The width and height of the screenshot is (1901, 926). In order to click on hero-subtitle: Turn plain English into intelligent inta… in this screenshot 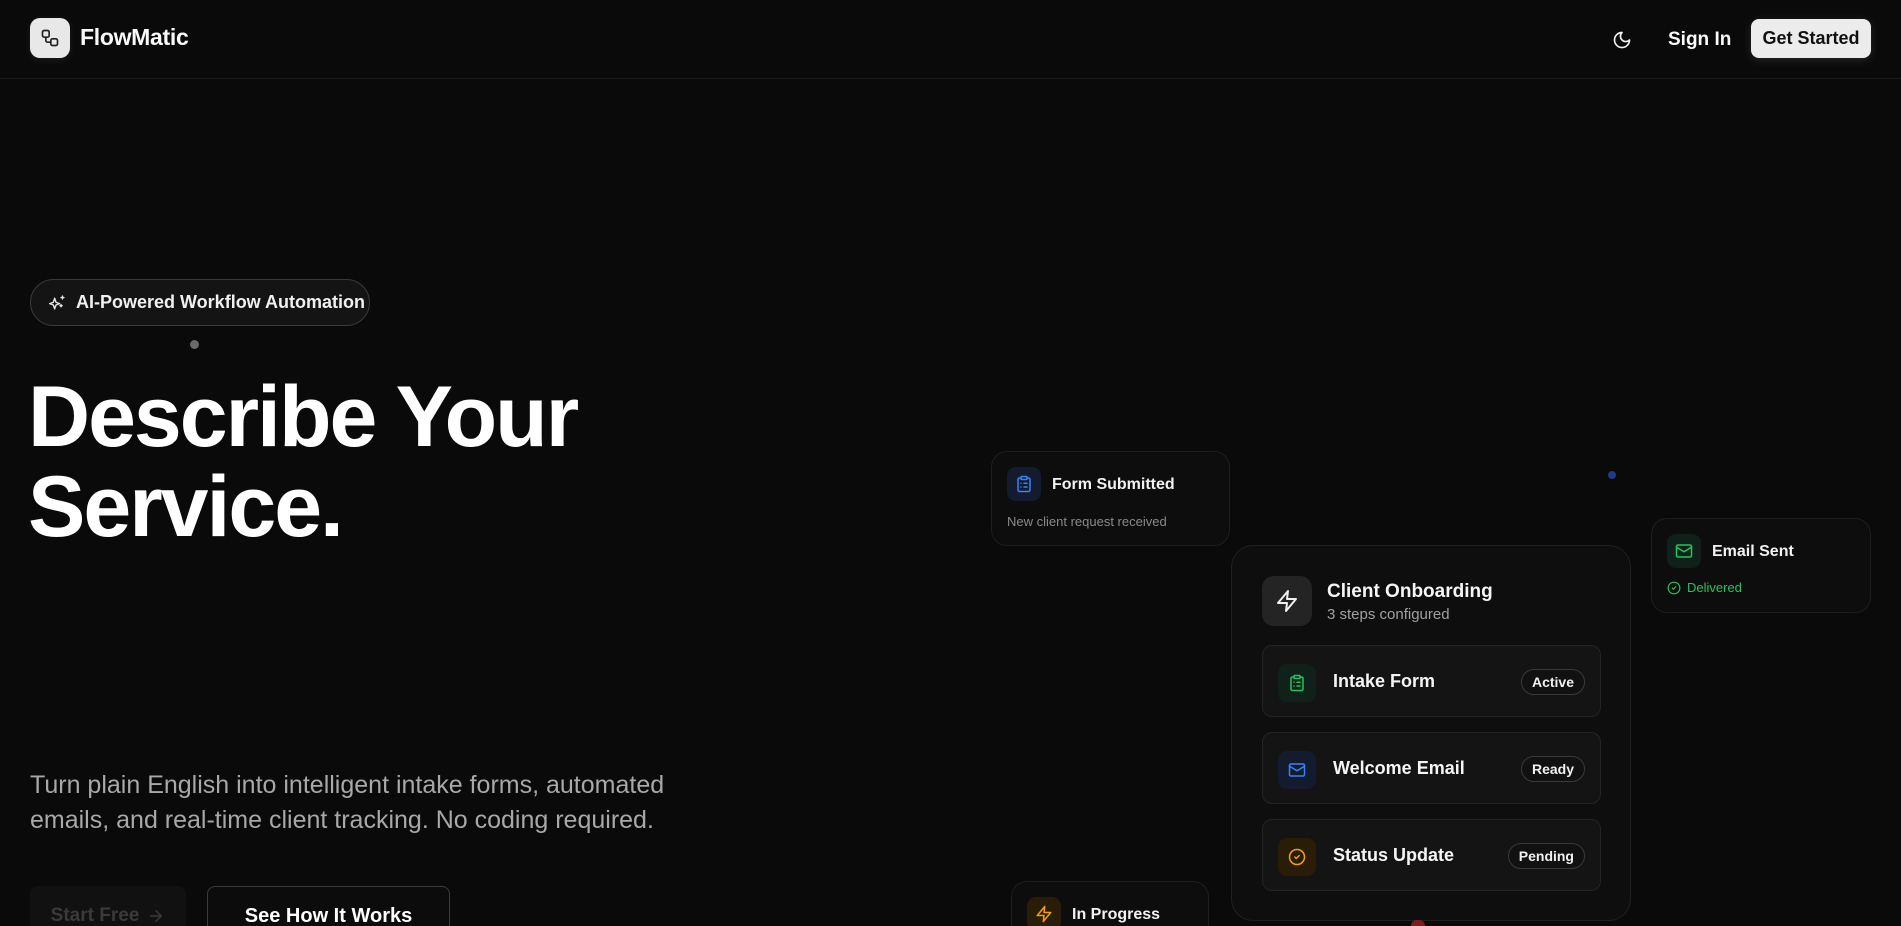, I will do `click(347, 802)`.